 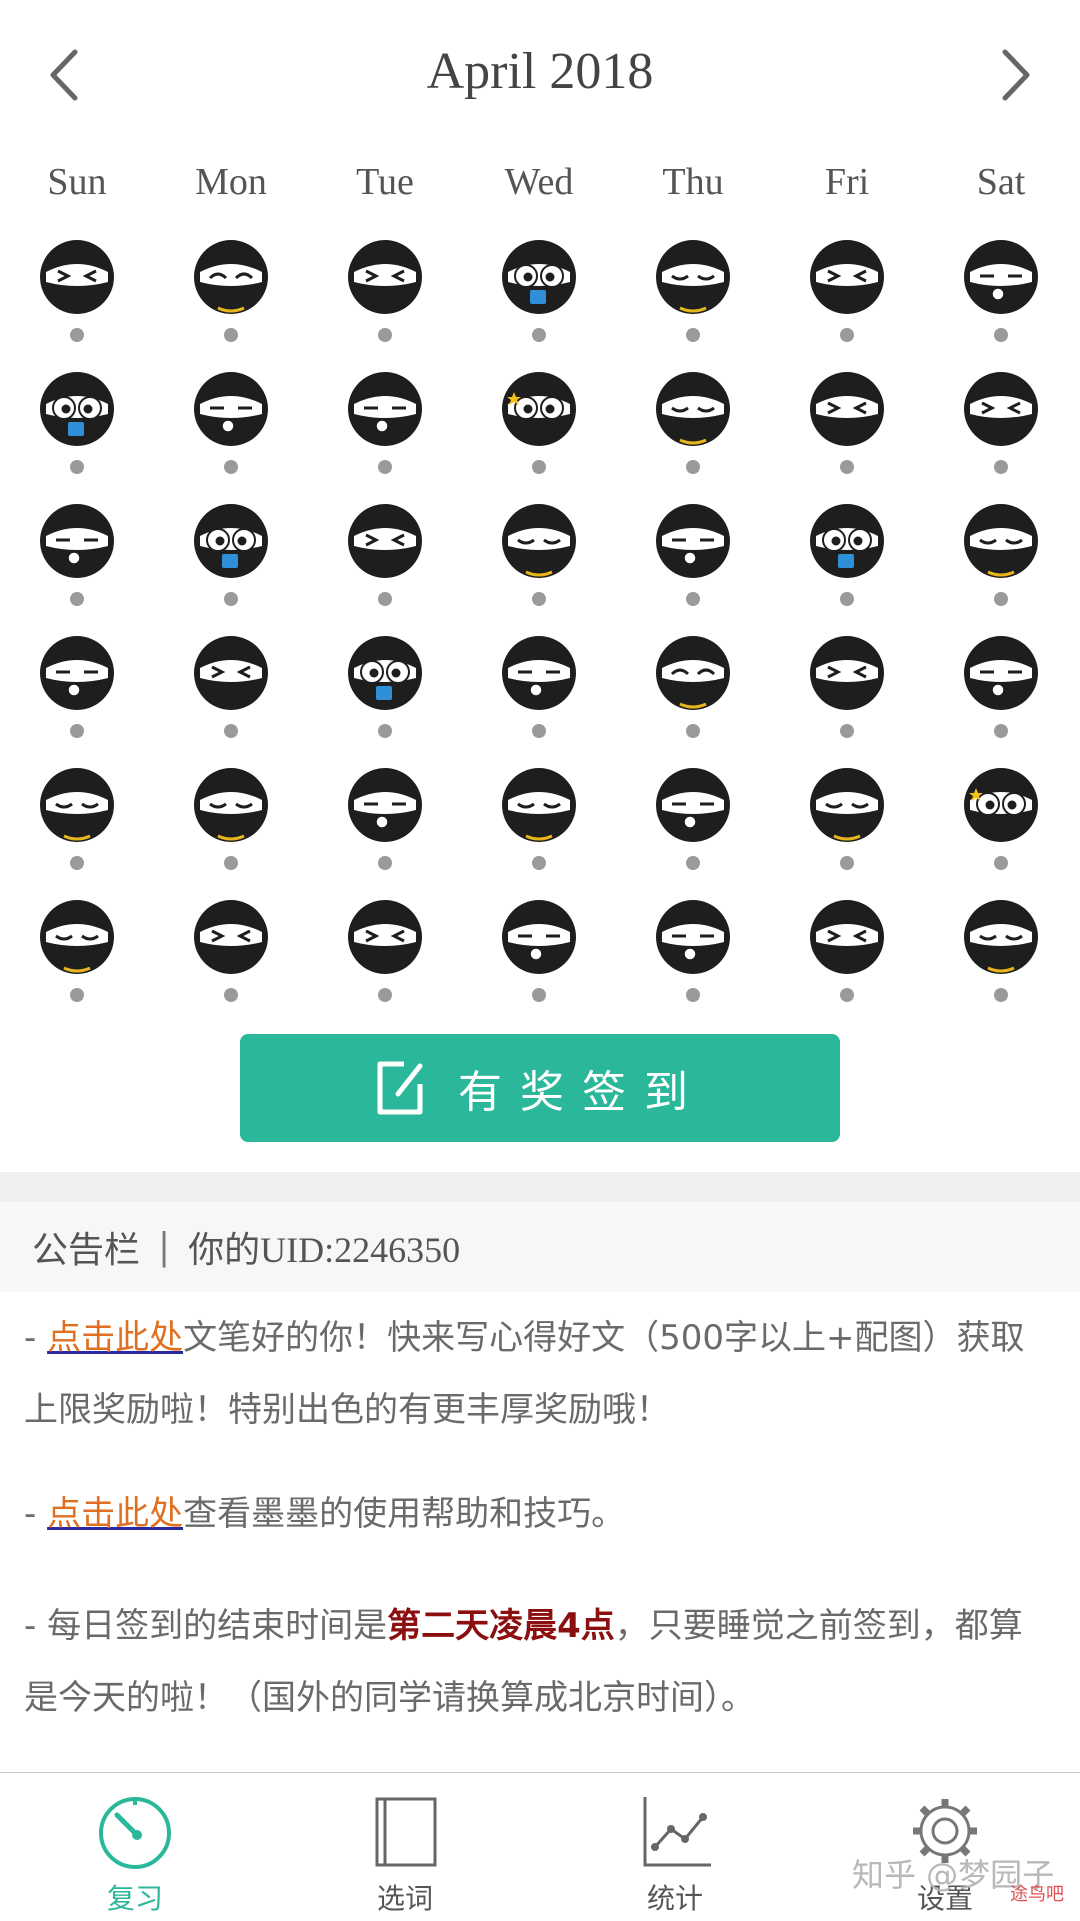 What do you see at coordinates (675, 1847) in the screenshot?
I see `tab-stats: 统计` at bounding box center [675, 1847].